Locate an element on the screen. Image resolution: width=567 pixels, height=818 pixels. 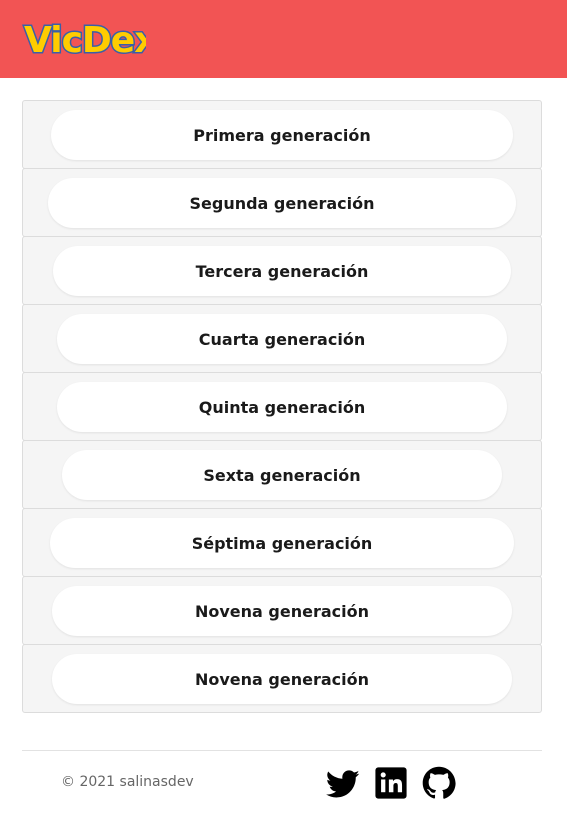
generation-button-9: Novena generación is located at coordinates (282, 679).